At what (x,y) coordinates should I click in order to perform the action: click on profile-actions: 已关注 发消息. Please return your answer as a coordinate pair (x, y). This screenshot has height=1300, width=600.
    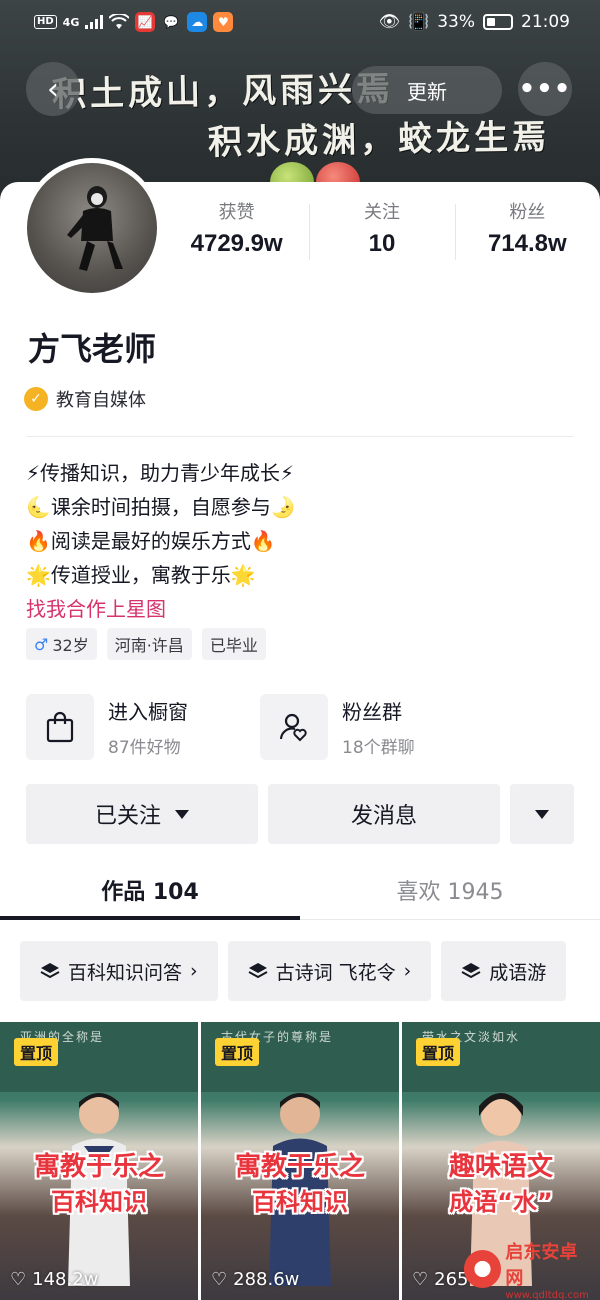
    Looking at the image, I should click on (300, 814).